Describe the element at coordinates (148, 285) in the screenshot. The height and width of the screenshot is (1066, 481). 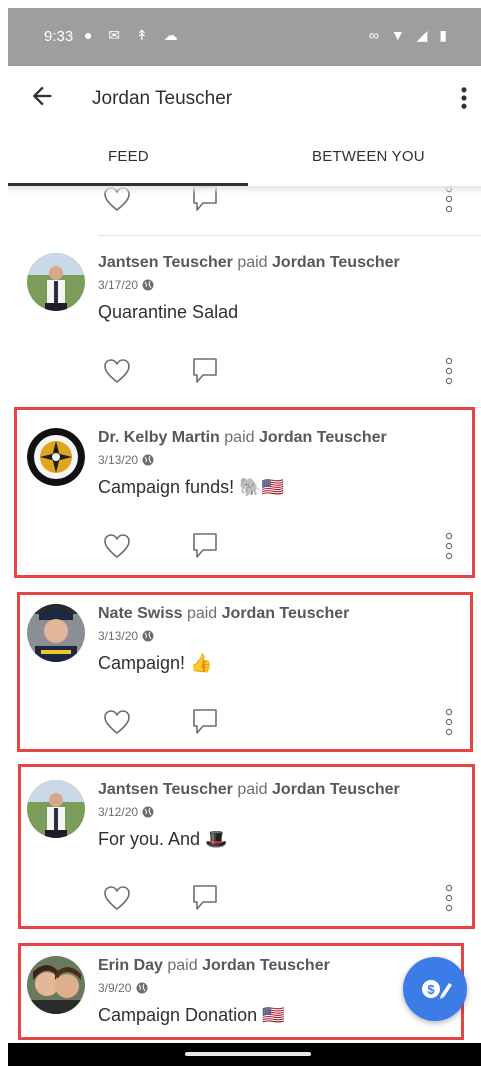
I see `globe-icon` at that location.